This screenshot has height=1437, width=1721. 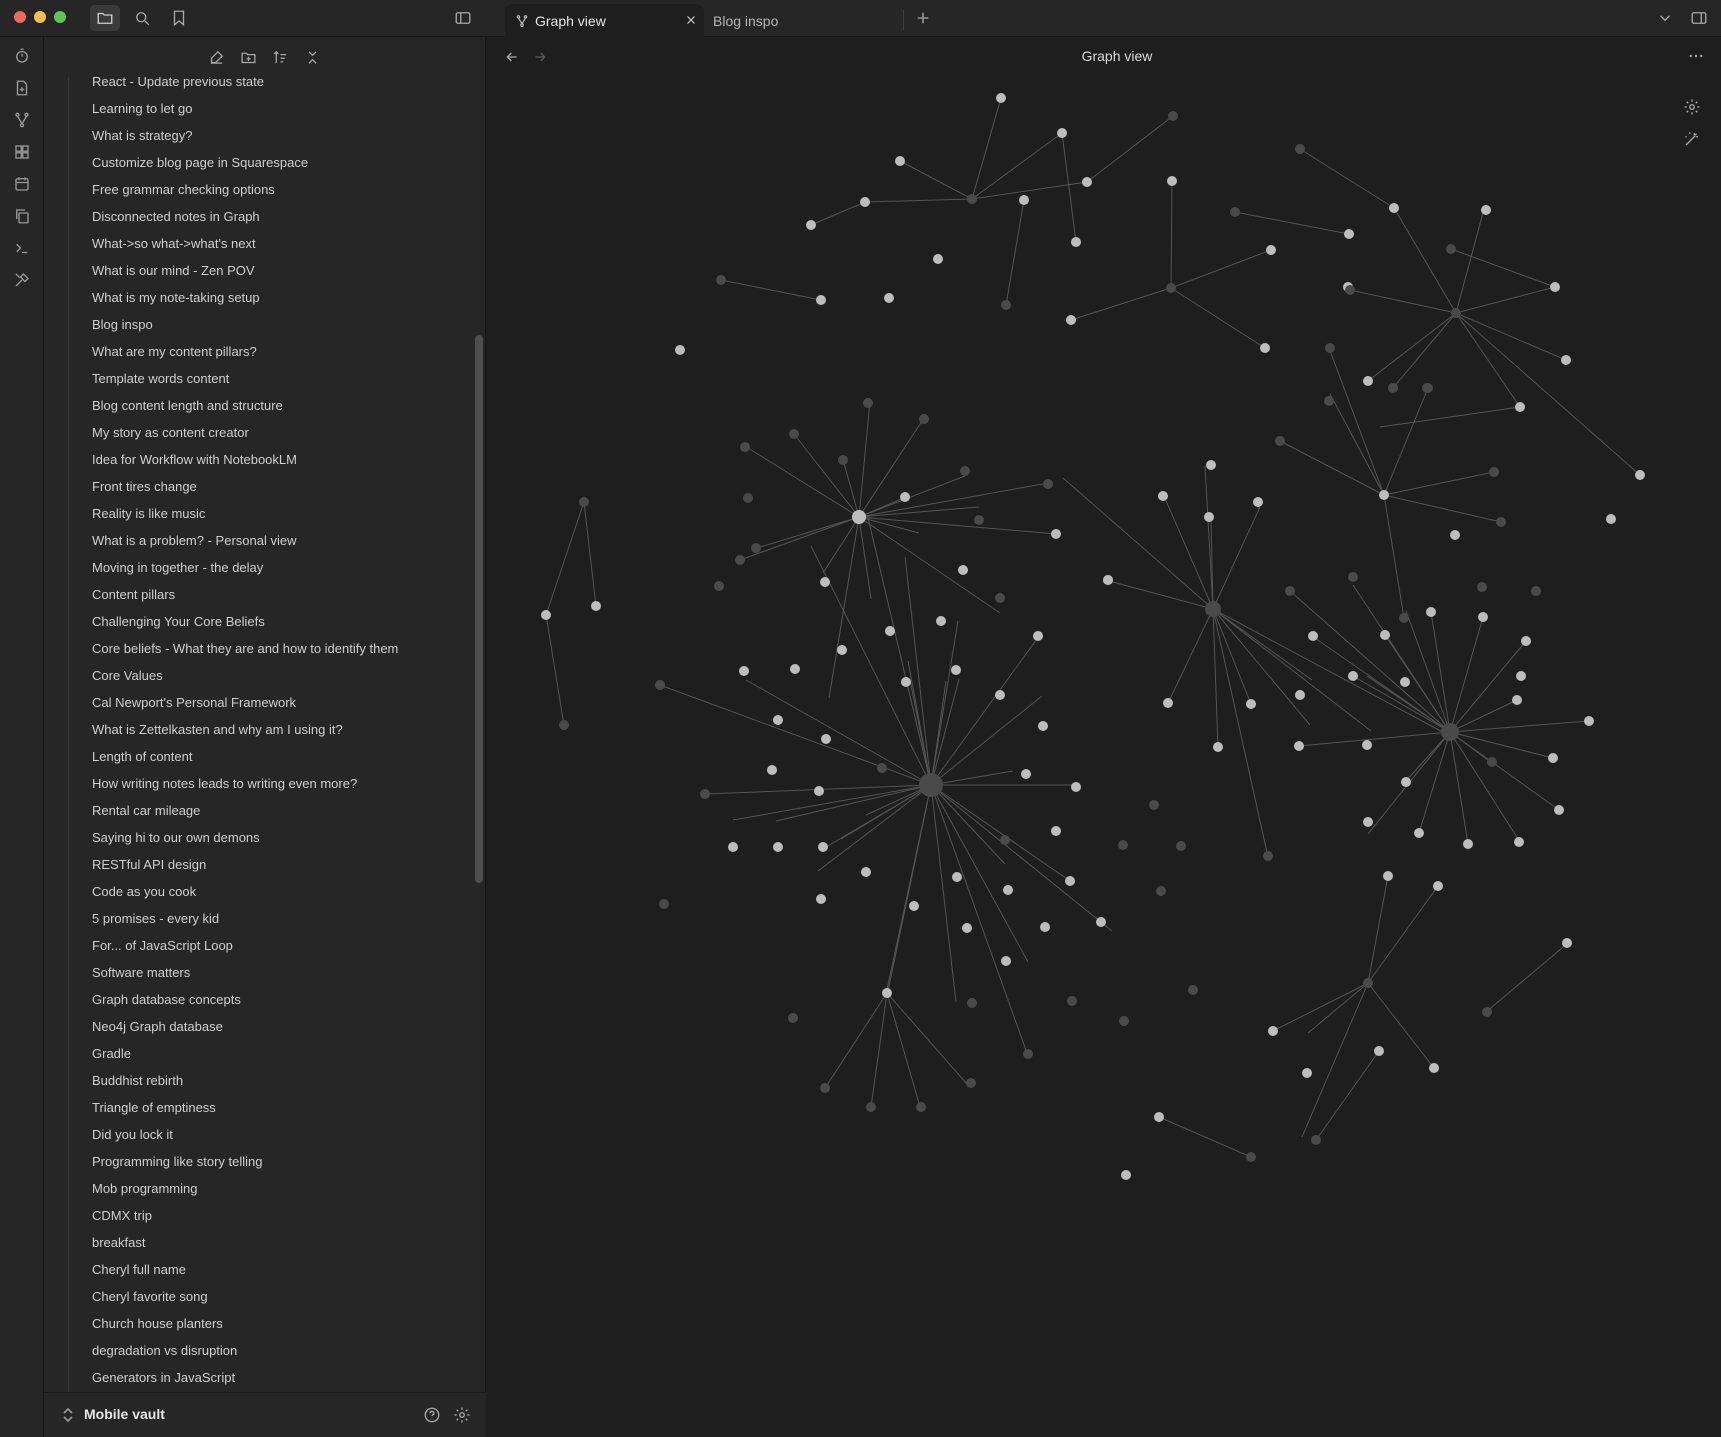 What do you see at coordinates (155, 919) in the screenshot?
I see `file-item: 5 promises - every kid` at bounding box center [155, 919].